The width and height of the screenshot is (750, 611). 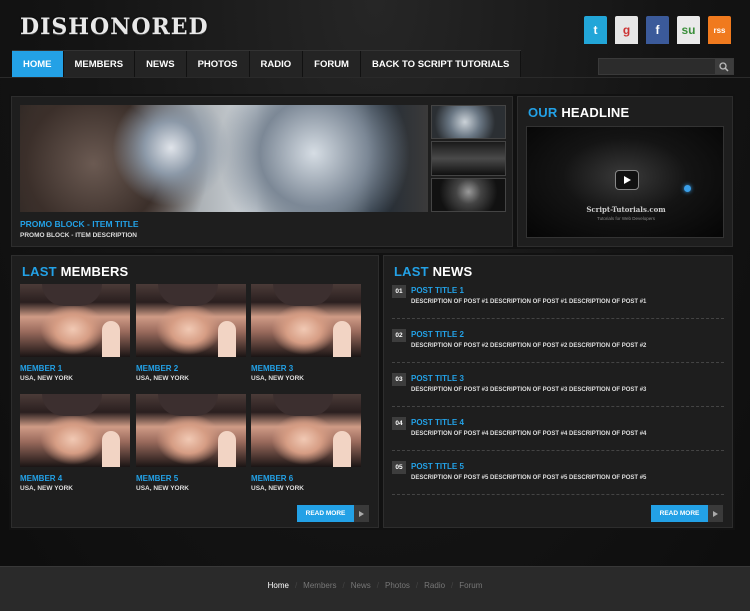 I want to click on member-card: MEMBER 2 USA, NEW YORK, so click(x=191, y=333).